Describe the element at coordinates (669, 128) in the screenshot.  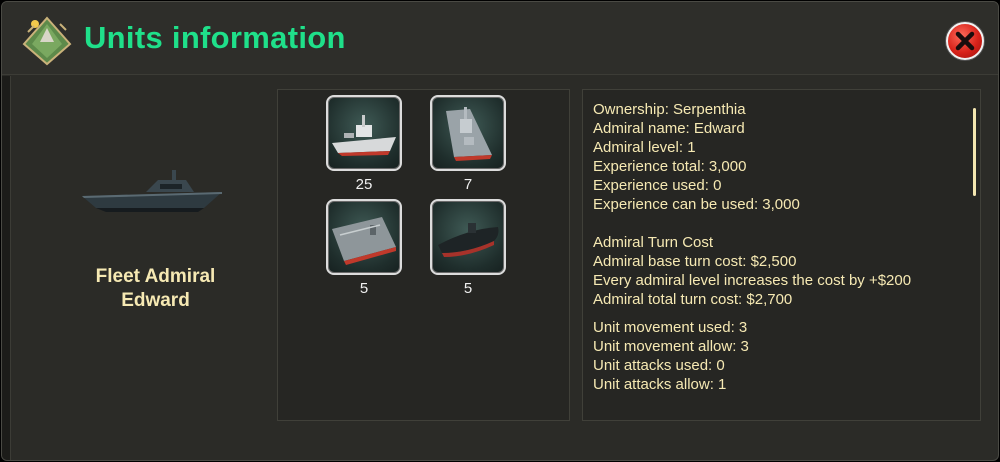
I see `info-line: Admiral name: Edward` at that location.